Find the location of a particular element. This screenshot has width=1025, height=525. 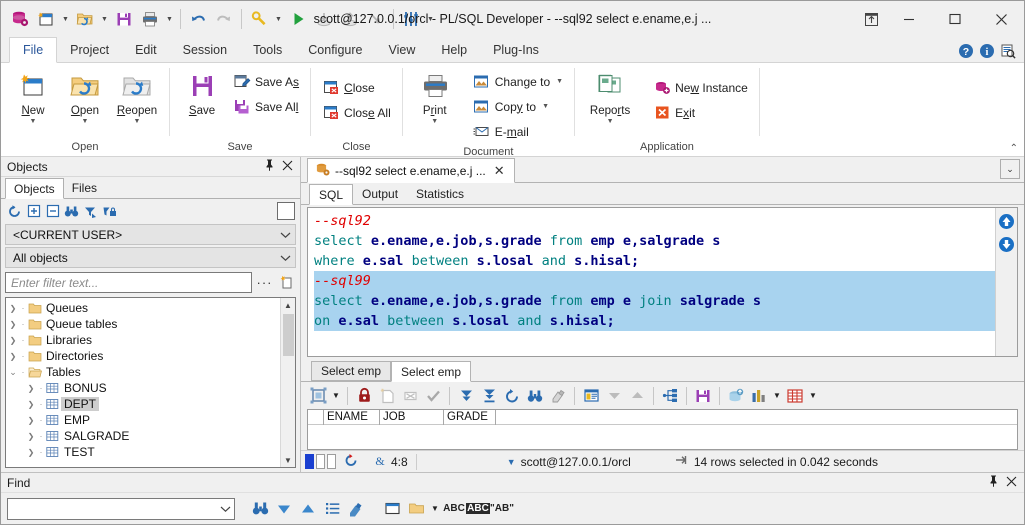

new-button: New ▼ is located at coordinates (33, 96).